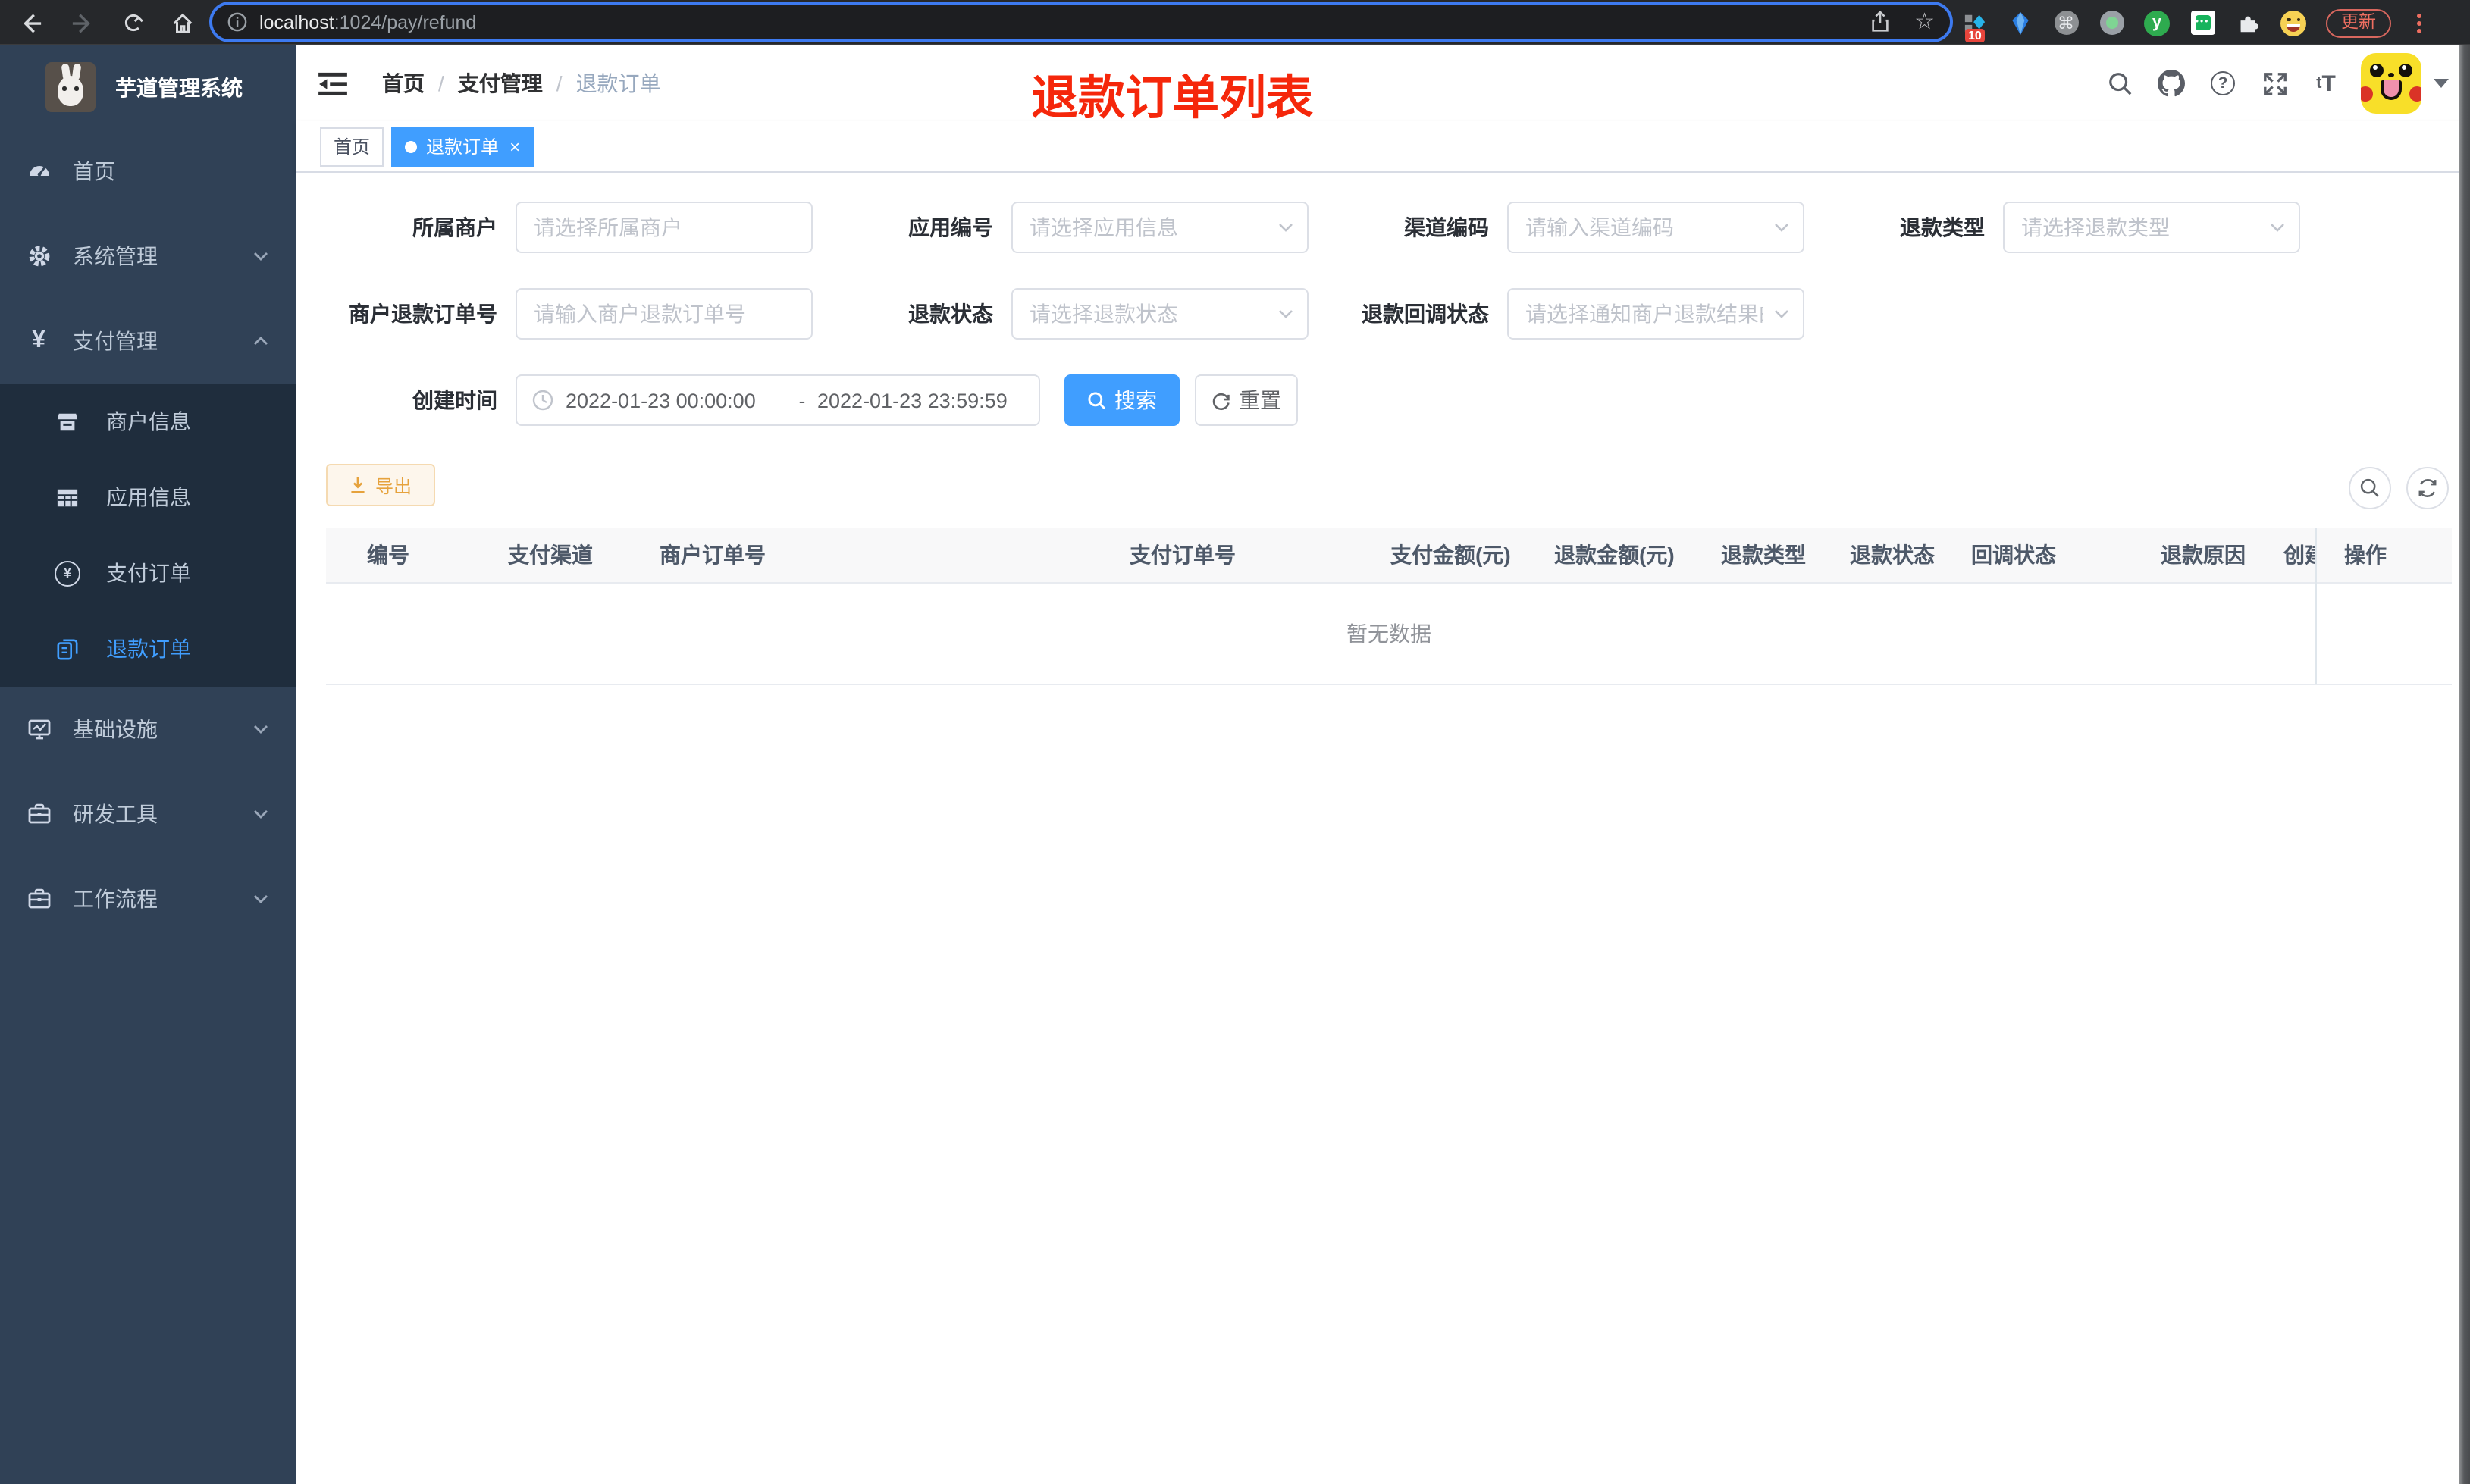 Image resolution: width=2470 pixels, height=1484 pixels. I want to click on tab-close-icon: ×, so click(514, 146).